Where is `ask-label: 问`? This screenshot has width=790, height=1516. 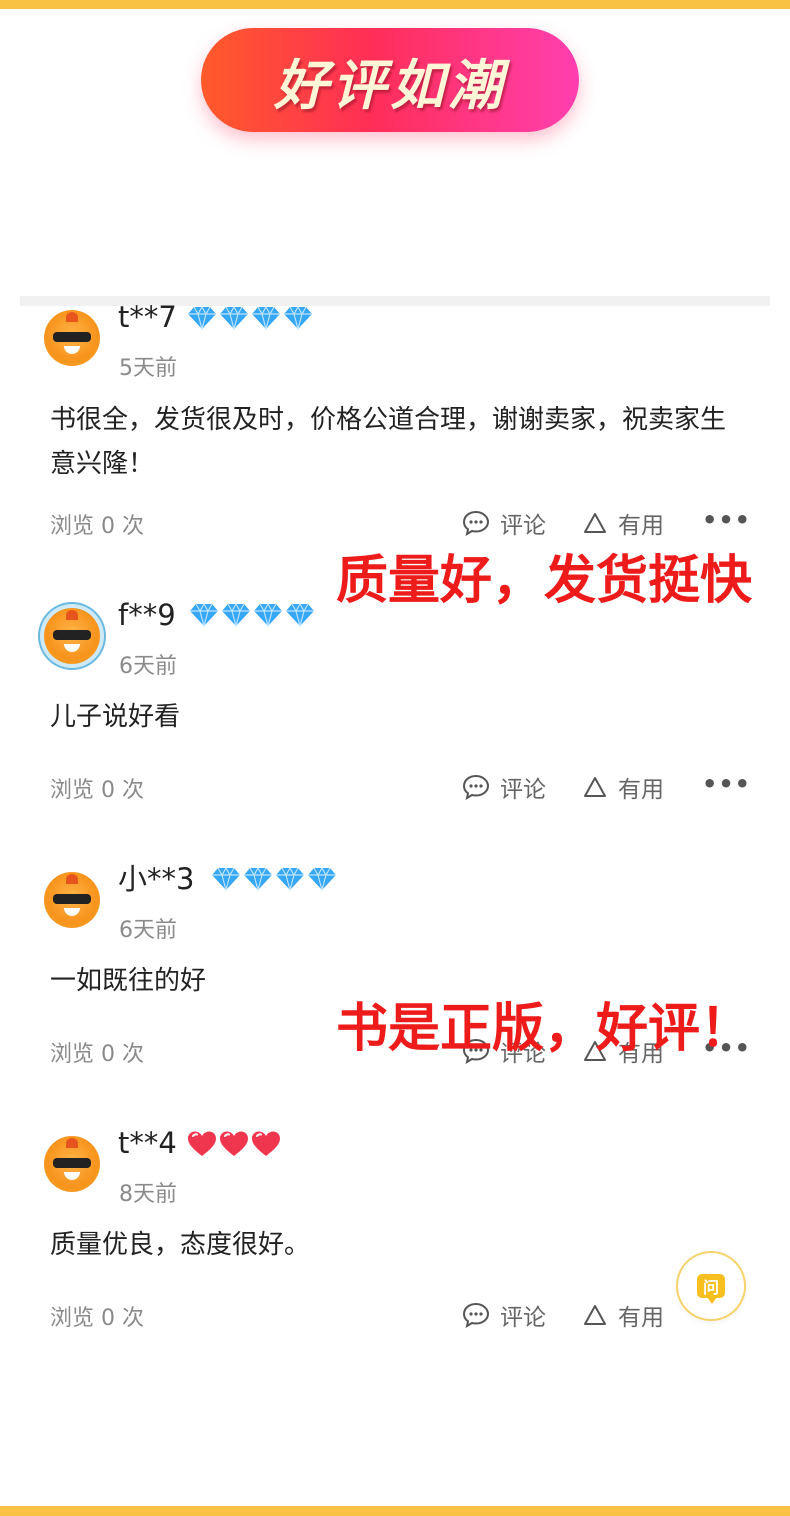
ask-label: 问 is located at coordinates (710, 1287).